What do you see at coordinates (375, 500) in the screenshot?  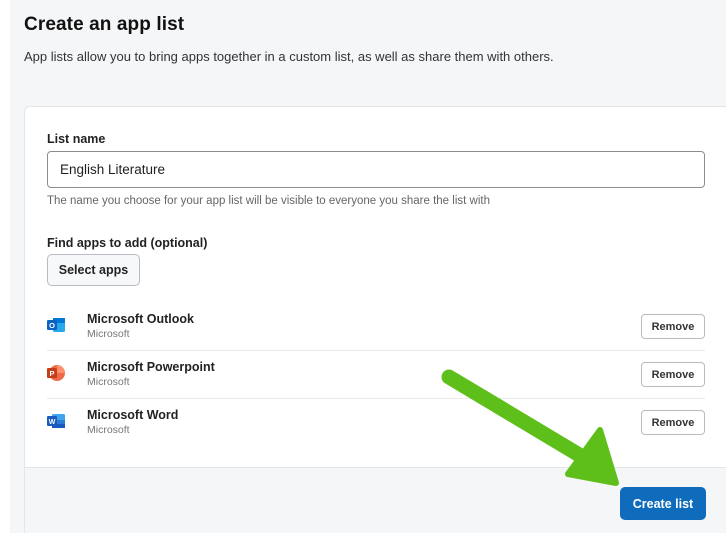 I see `card-footer: Create list` at bounding box center [375, 500].